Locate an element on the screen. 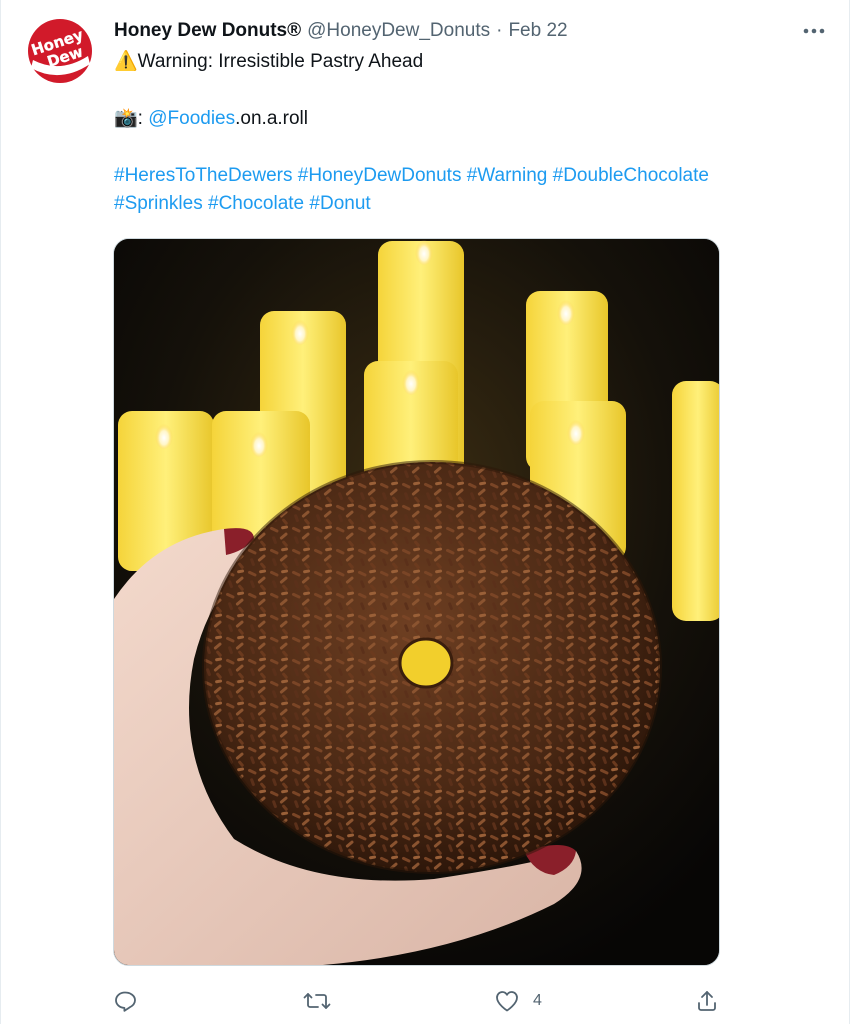 The width and height of the screenshot is (850, 1024). like-icon is located at coordinates (507, 1001).